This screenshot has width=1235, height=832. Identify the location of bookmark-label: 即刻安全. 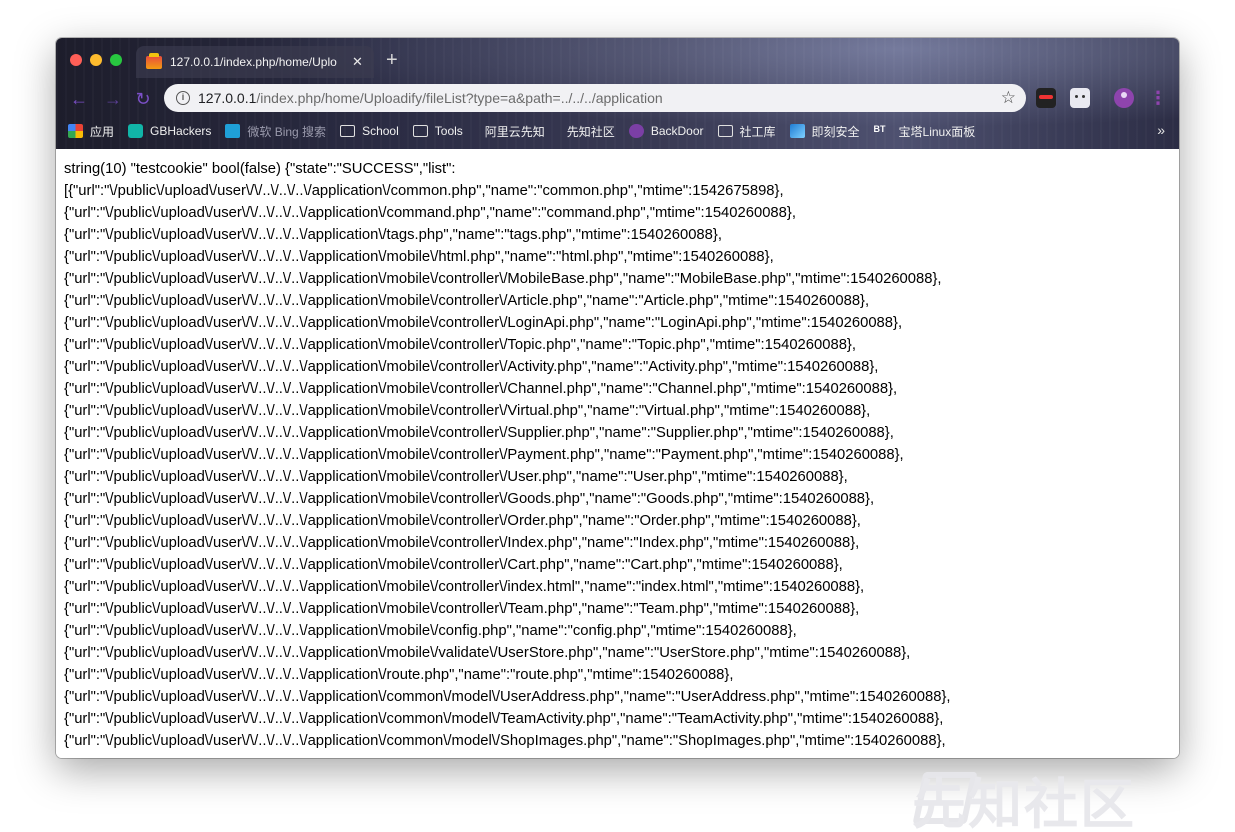
(835, 131).